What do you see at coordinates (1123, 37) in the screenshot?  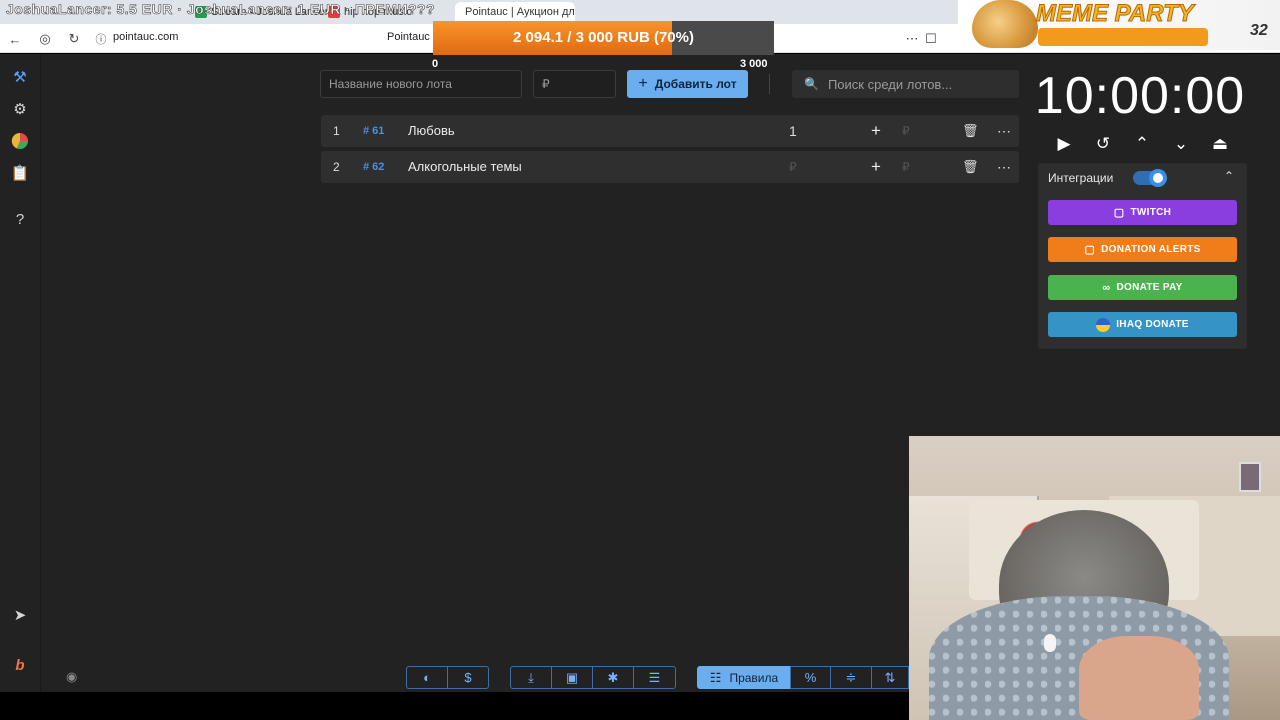 I see `meme-party-bar` at bounding box center [1123, 37].